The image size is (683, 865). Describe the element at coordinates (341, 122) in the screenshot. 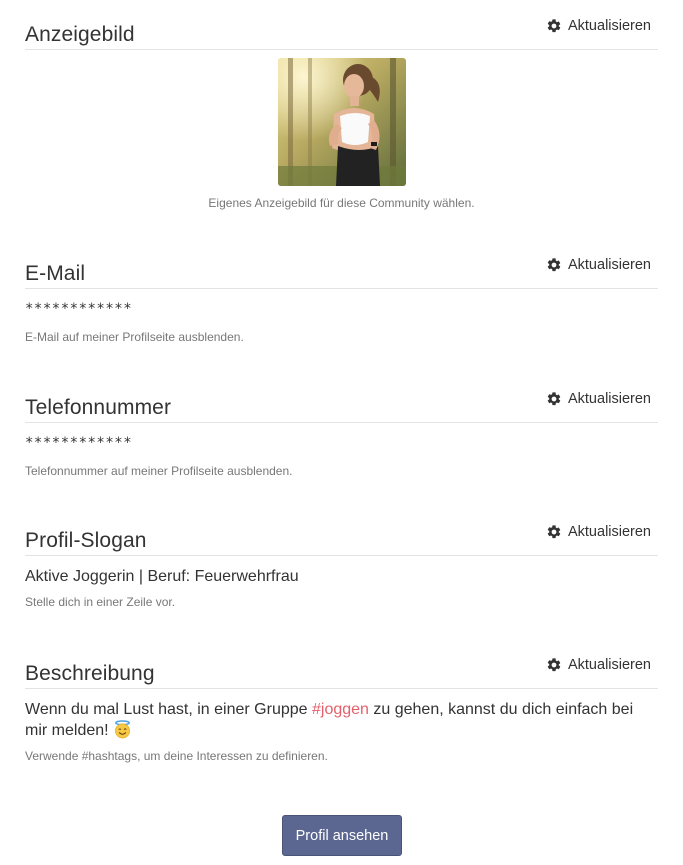

I see `avatar-image` at that location.